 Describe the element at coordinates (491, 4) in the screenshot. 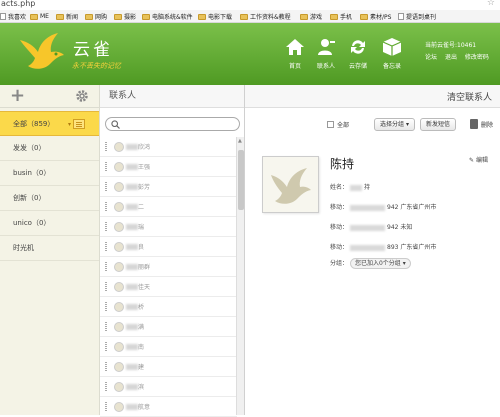

I see `bookmark-star-icon: ☆` at that location.